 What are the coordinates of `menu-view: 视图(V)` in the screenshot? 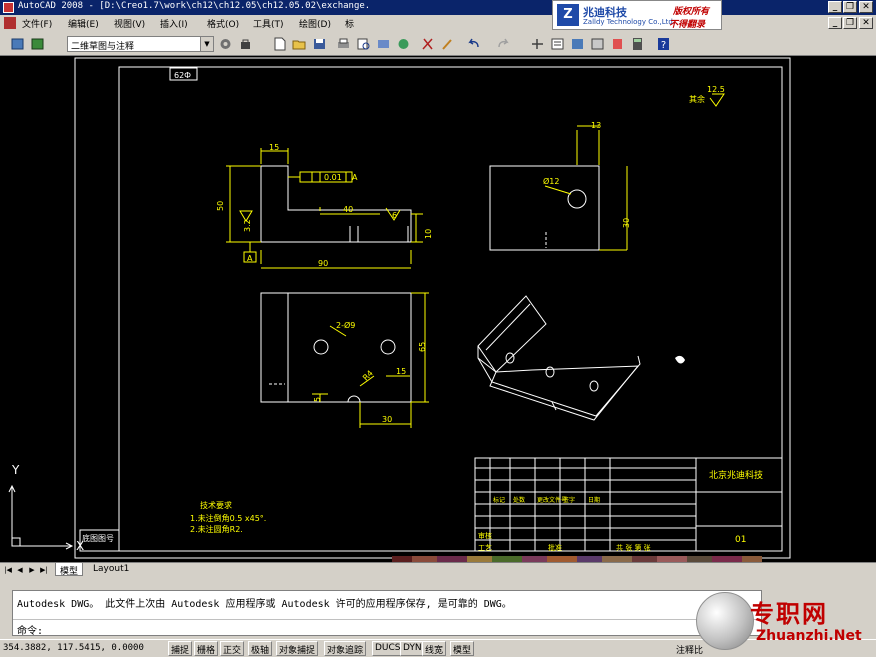 It's located at (129, 23).